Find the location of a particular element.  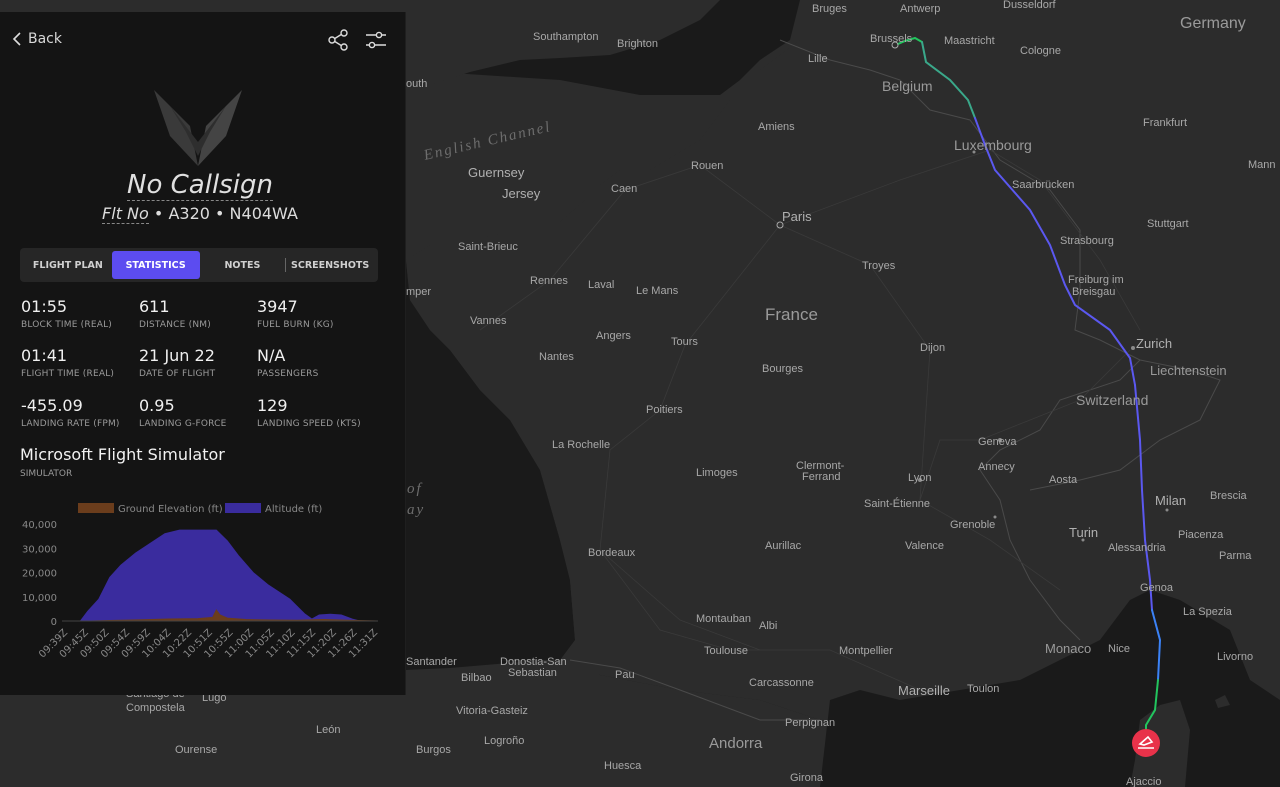

svg-text: Belgium is located at coordinates (907, 86).